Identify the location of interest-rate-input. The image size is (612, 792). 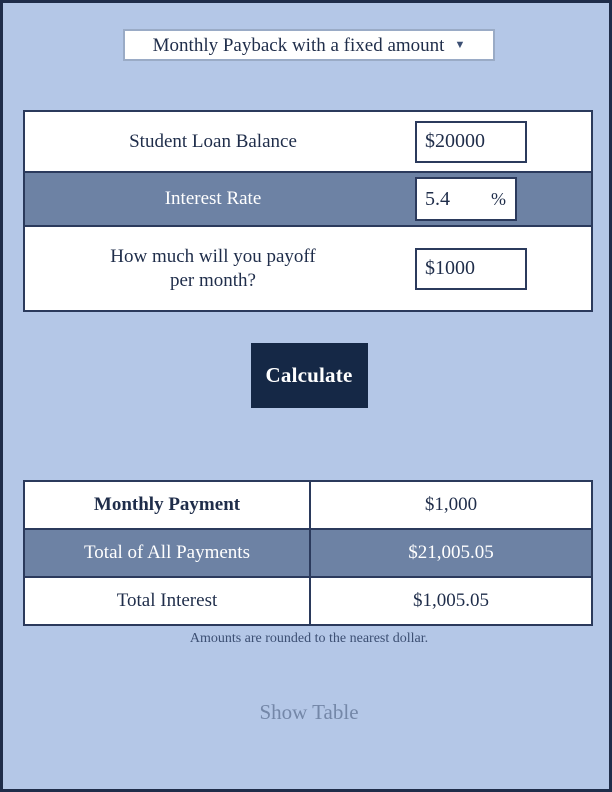
(445, 199).